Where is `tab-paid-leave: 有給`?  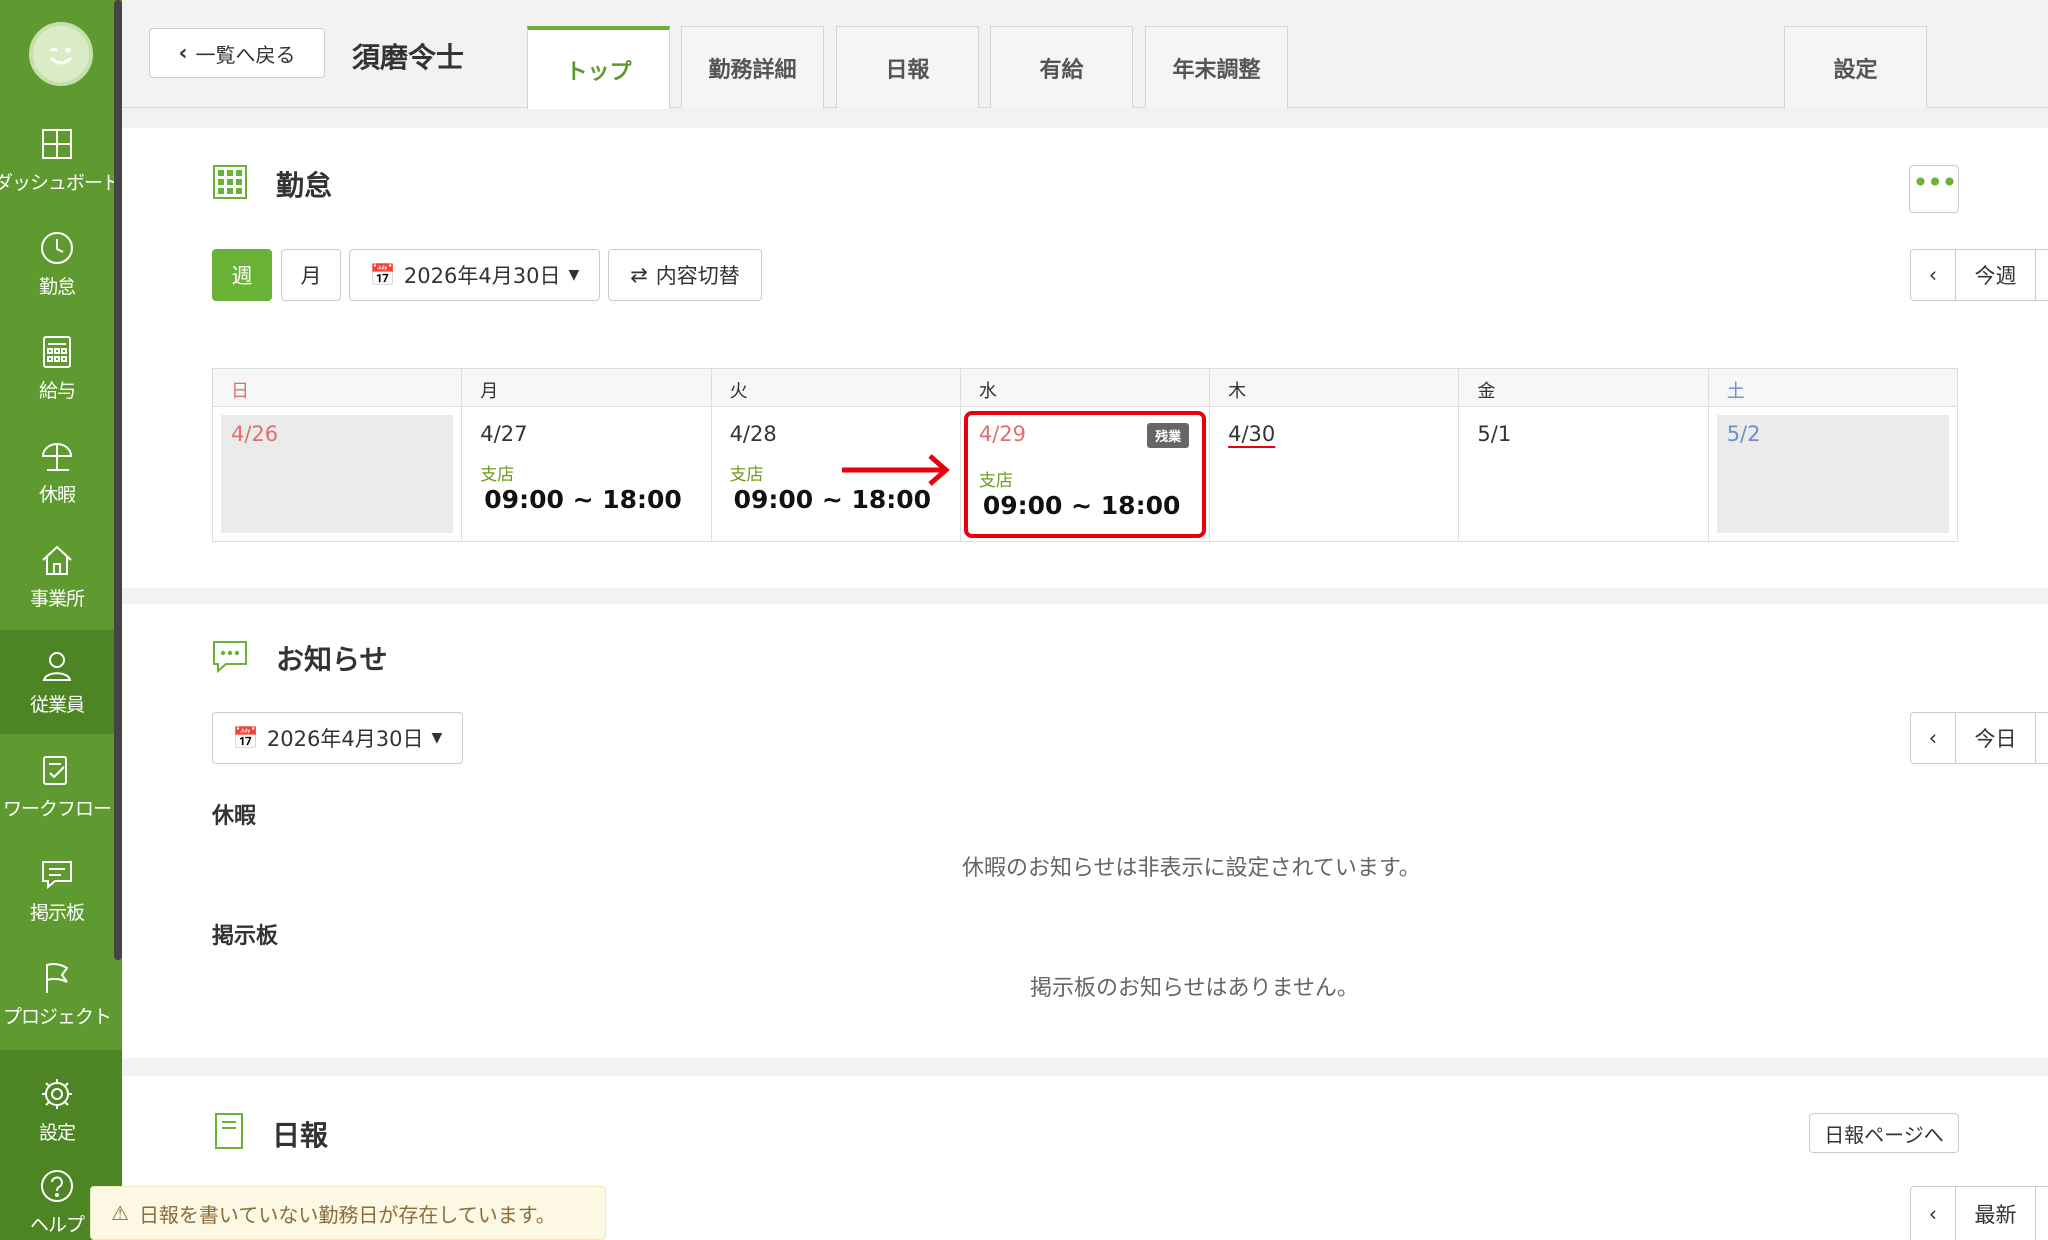
tab-paid-leave: 有給 is located at coordinates (1061, 67).